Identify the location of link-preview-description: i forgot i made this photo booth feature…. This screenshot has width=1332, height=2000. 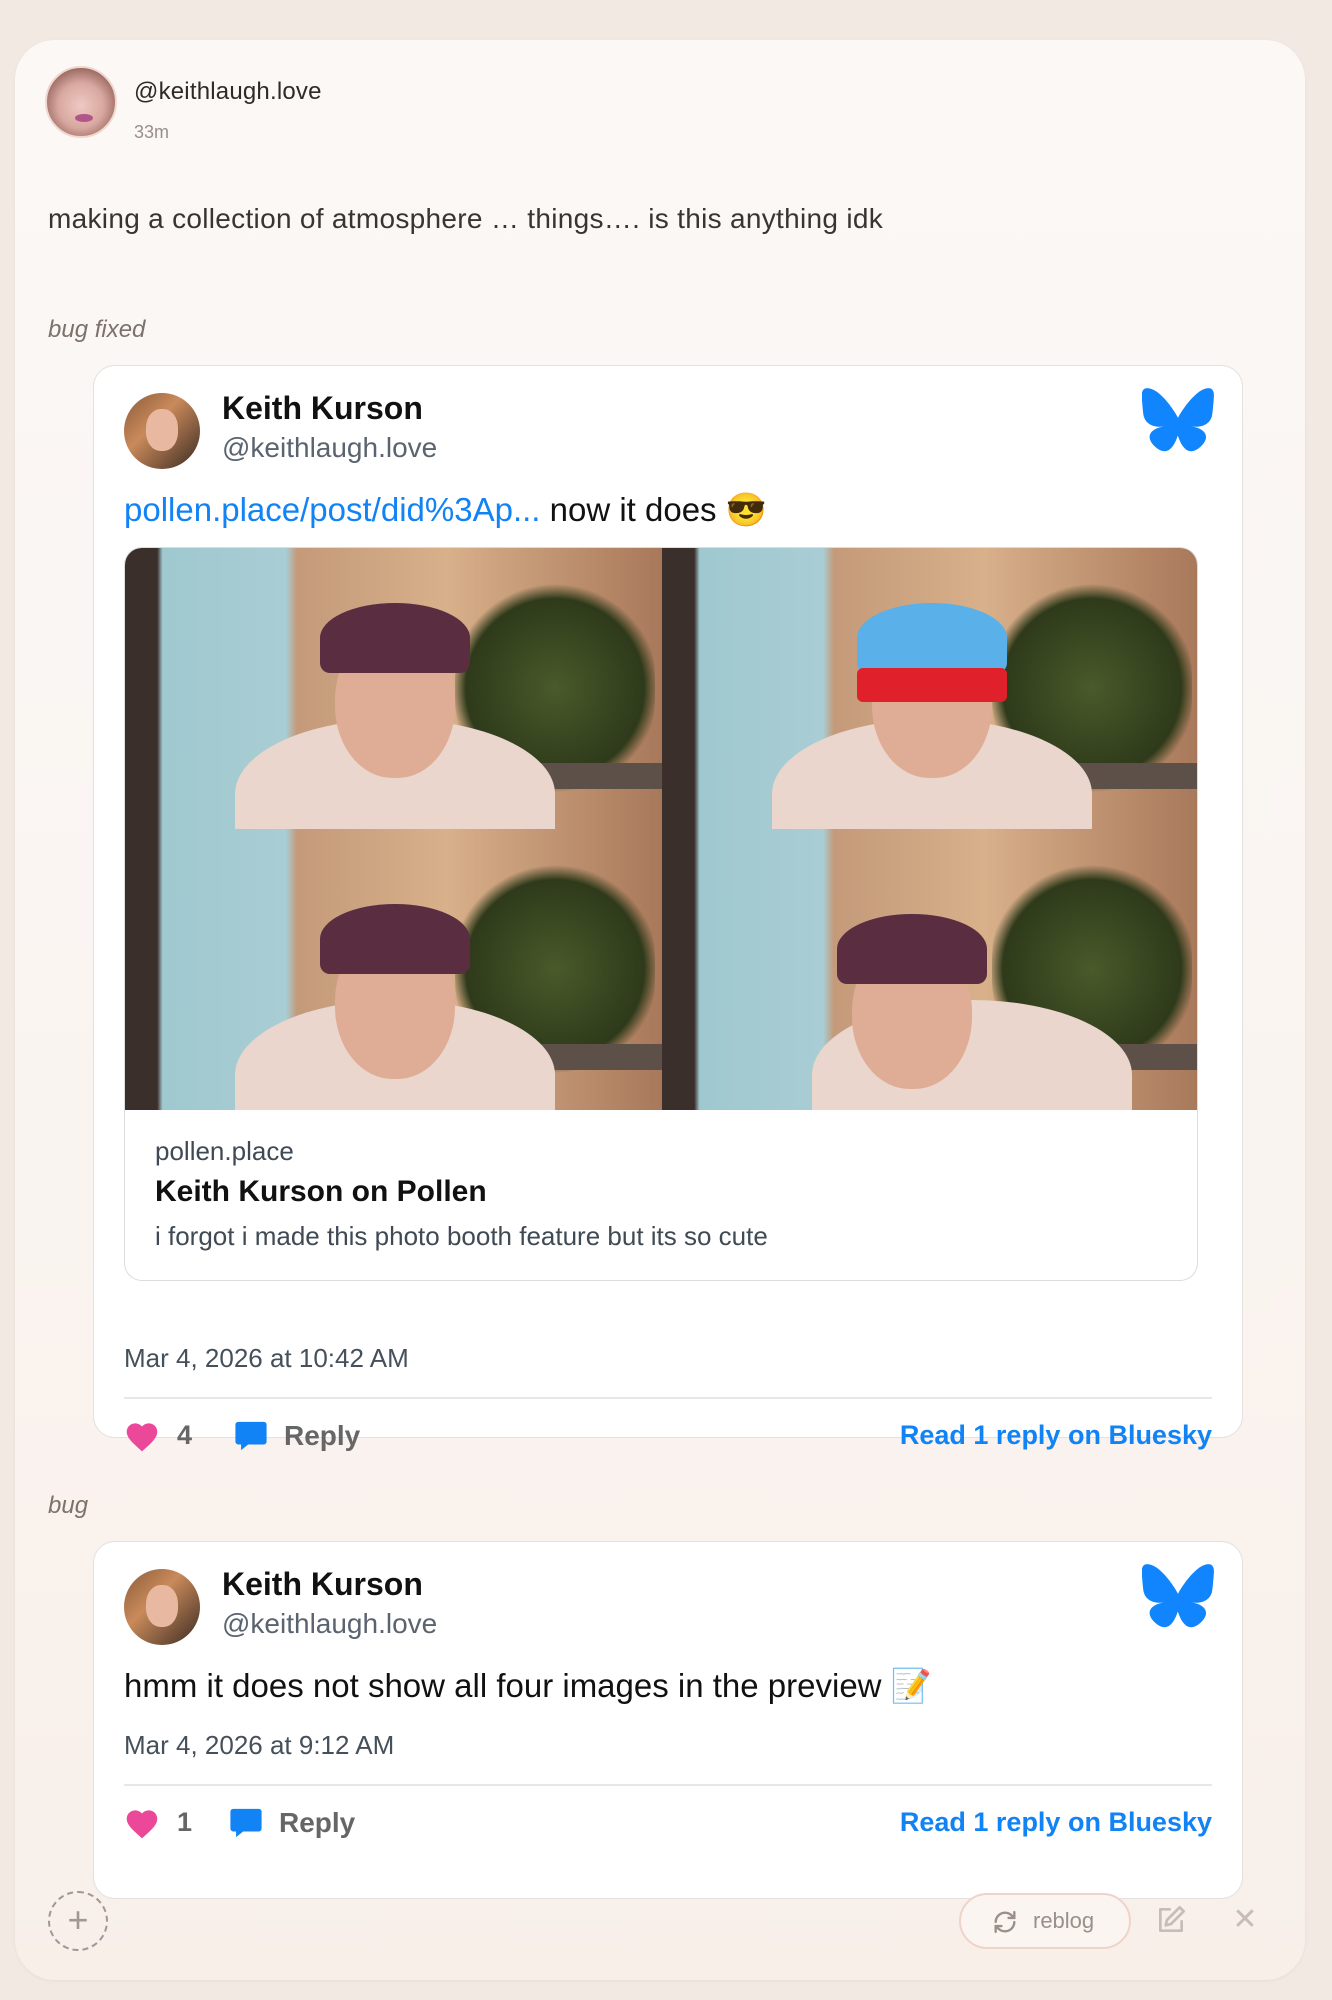
(461, 1236).